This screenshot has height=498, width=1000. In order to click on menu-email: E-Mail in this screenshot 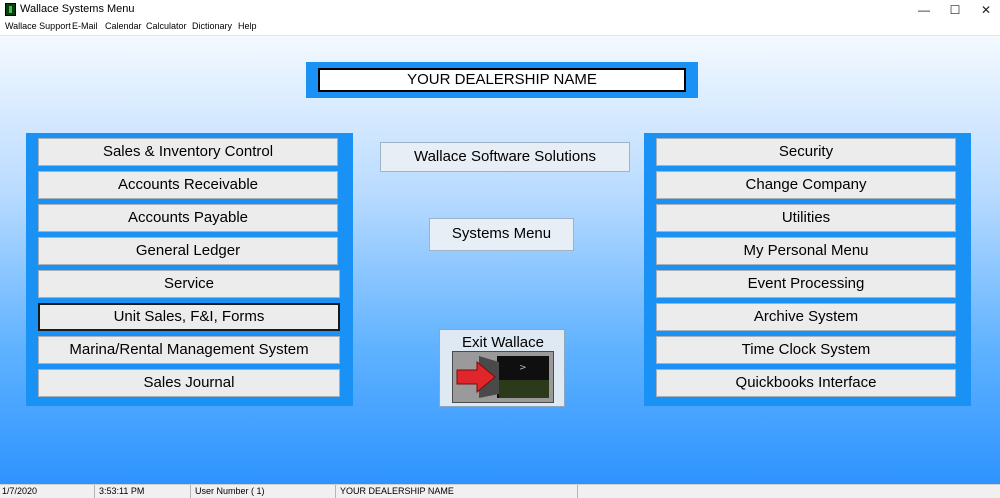, I will do `click(85, 26)`.